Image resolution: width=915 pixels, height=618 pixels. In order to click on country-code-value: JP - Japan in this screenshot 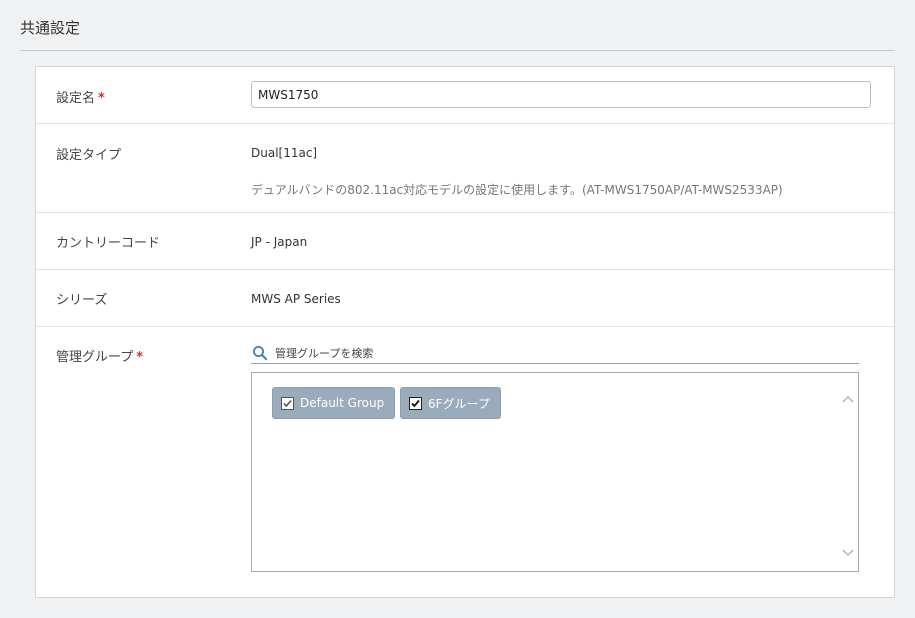, I will do `click(279, 242)`.